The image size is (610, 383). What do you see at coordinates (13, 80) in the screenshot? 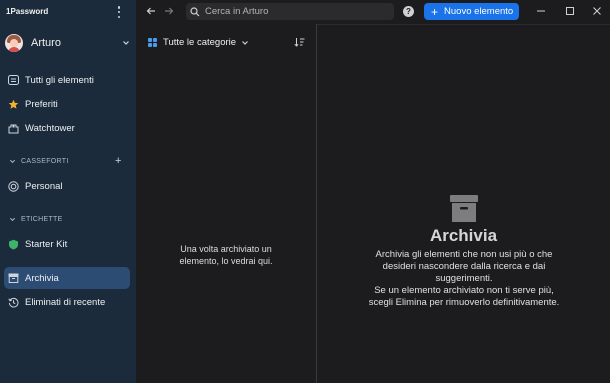
I see `all-items-icon` at bounding box center [13, 80].